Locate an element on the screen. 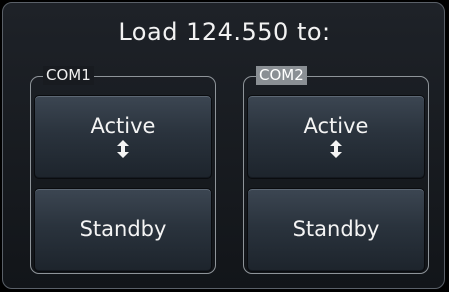 This screenshot has width=449, height=292. com1-group-label: COM1 is located at coordinates (68, 75).